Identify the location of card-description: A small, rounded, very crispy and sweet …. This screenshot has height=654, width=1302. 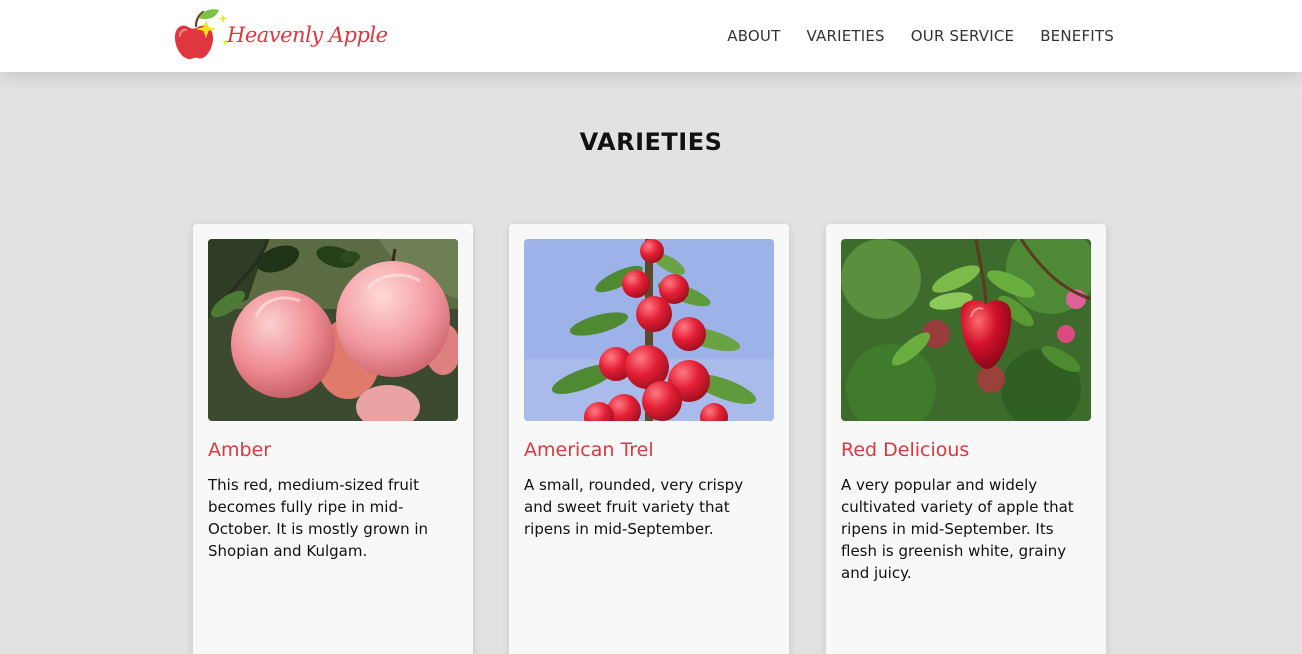
(634, 507).